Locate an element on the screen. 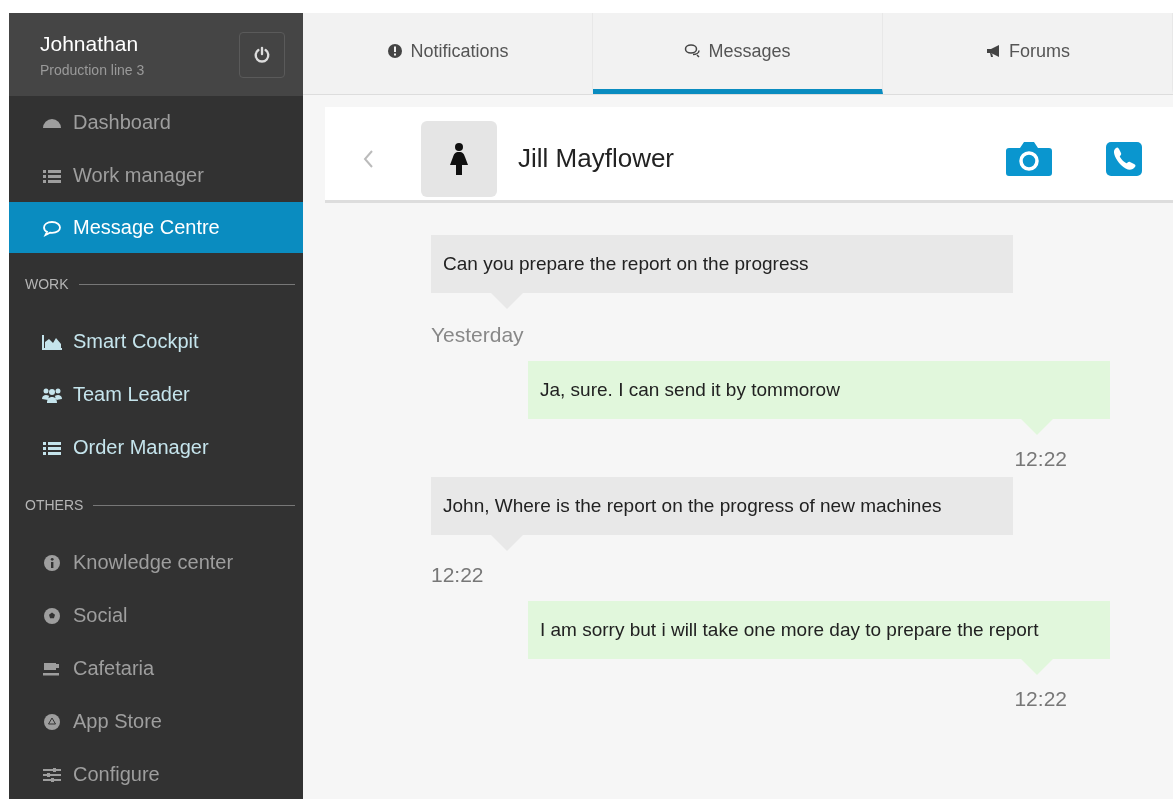 This screenshot has width=1173, height=799. call-button is located at coordinates (1124, 158).